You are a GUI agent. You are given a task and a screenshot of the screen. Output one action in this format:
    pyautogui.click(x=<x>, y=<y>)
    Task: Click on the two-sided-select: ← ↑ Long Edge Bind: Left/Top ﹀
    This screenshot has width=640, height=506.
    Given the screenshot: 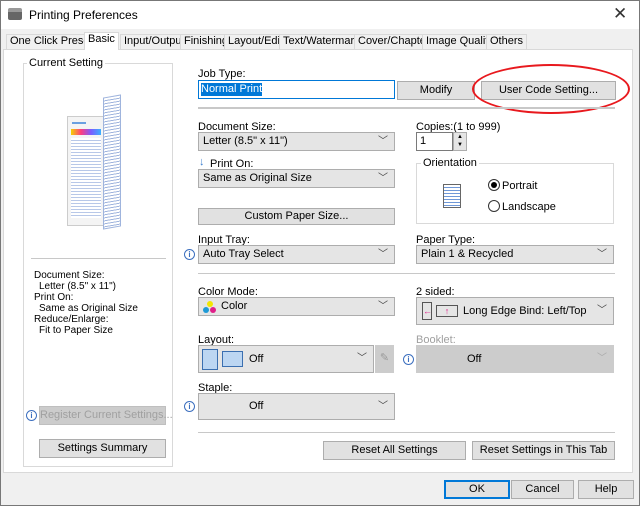 What is the action you would take?
    pyautogui.click(x=515, y=311)
    